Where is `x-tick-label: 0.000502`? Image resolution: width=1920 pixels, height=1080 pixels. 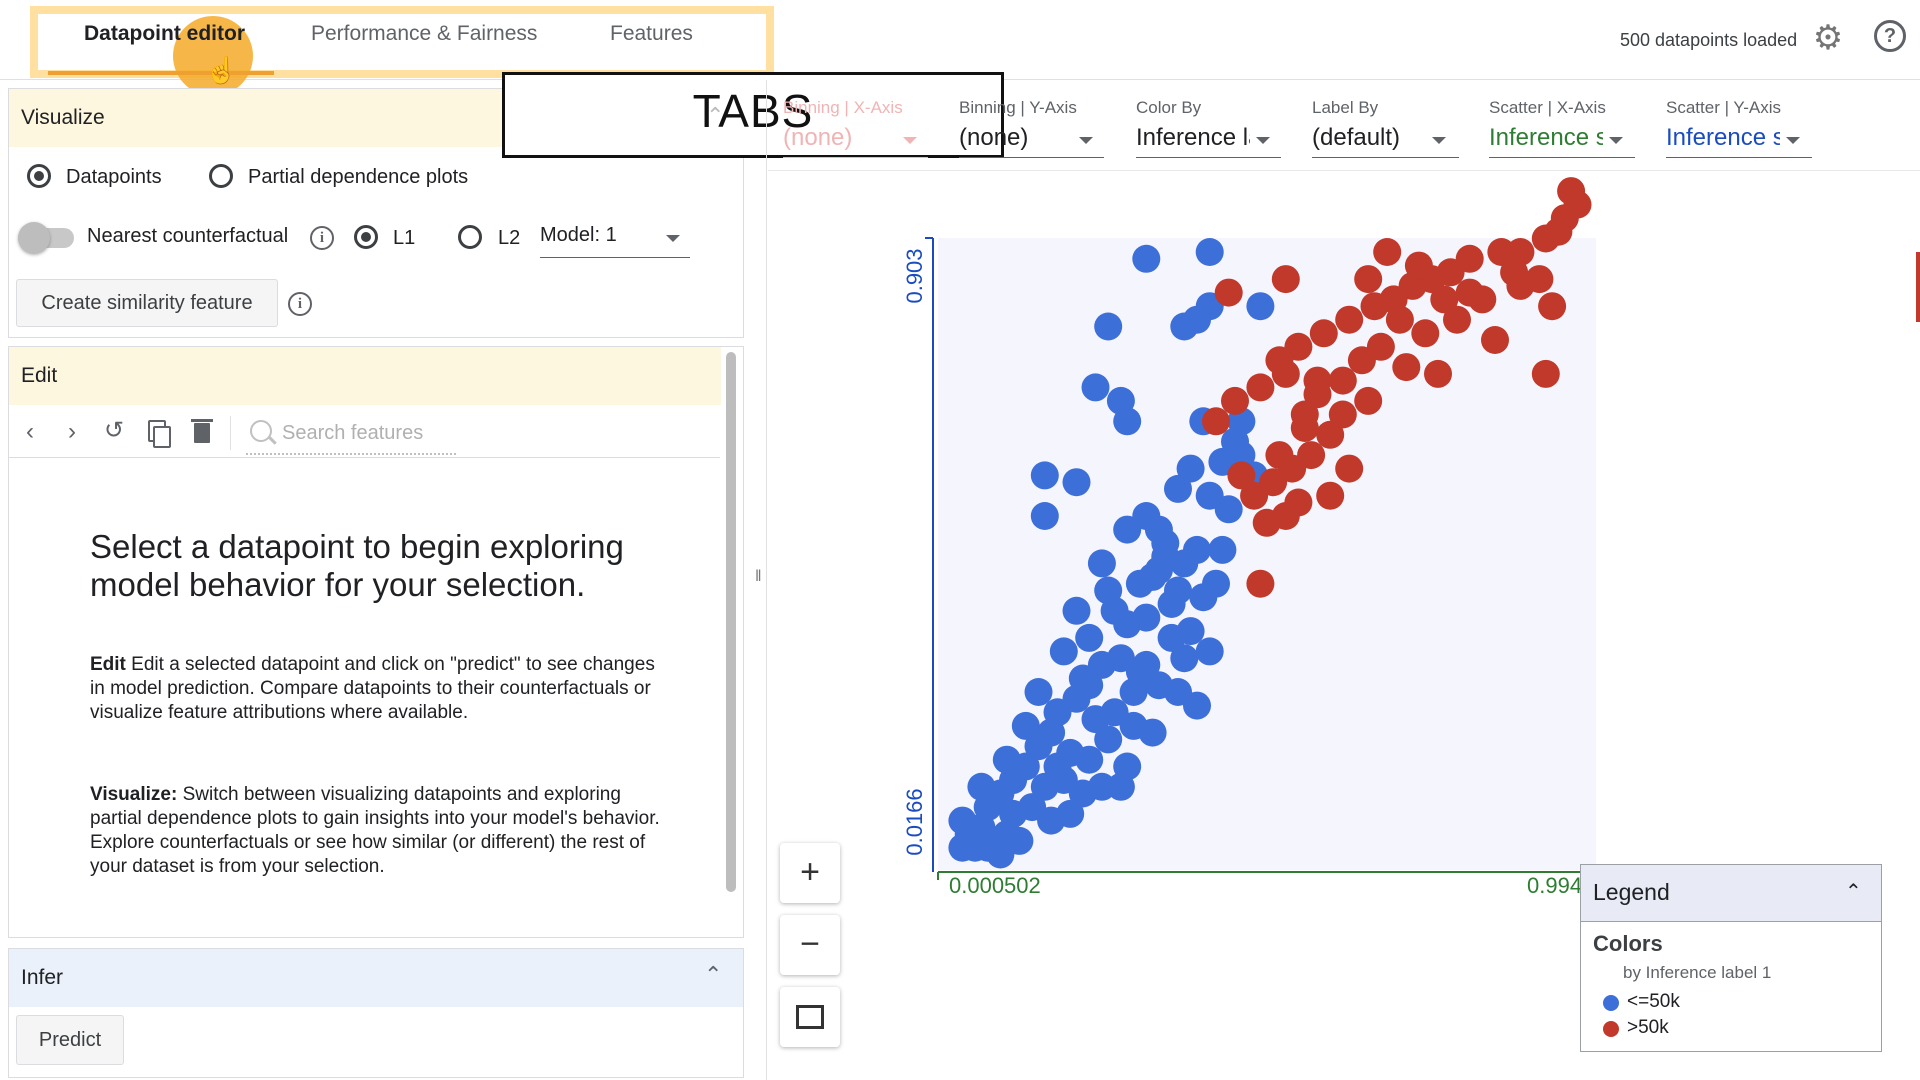 x-tick-label: 0.000502 is located at coordinates (995, 885).